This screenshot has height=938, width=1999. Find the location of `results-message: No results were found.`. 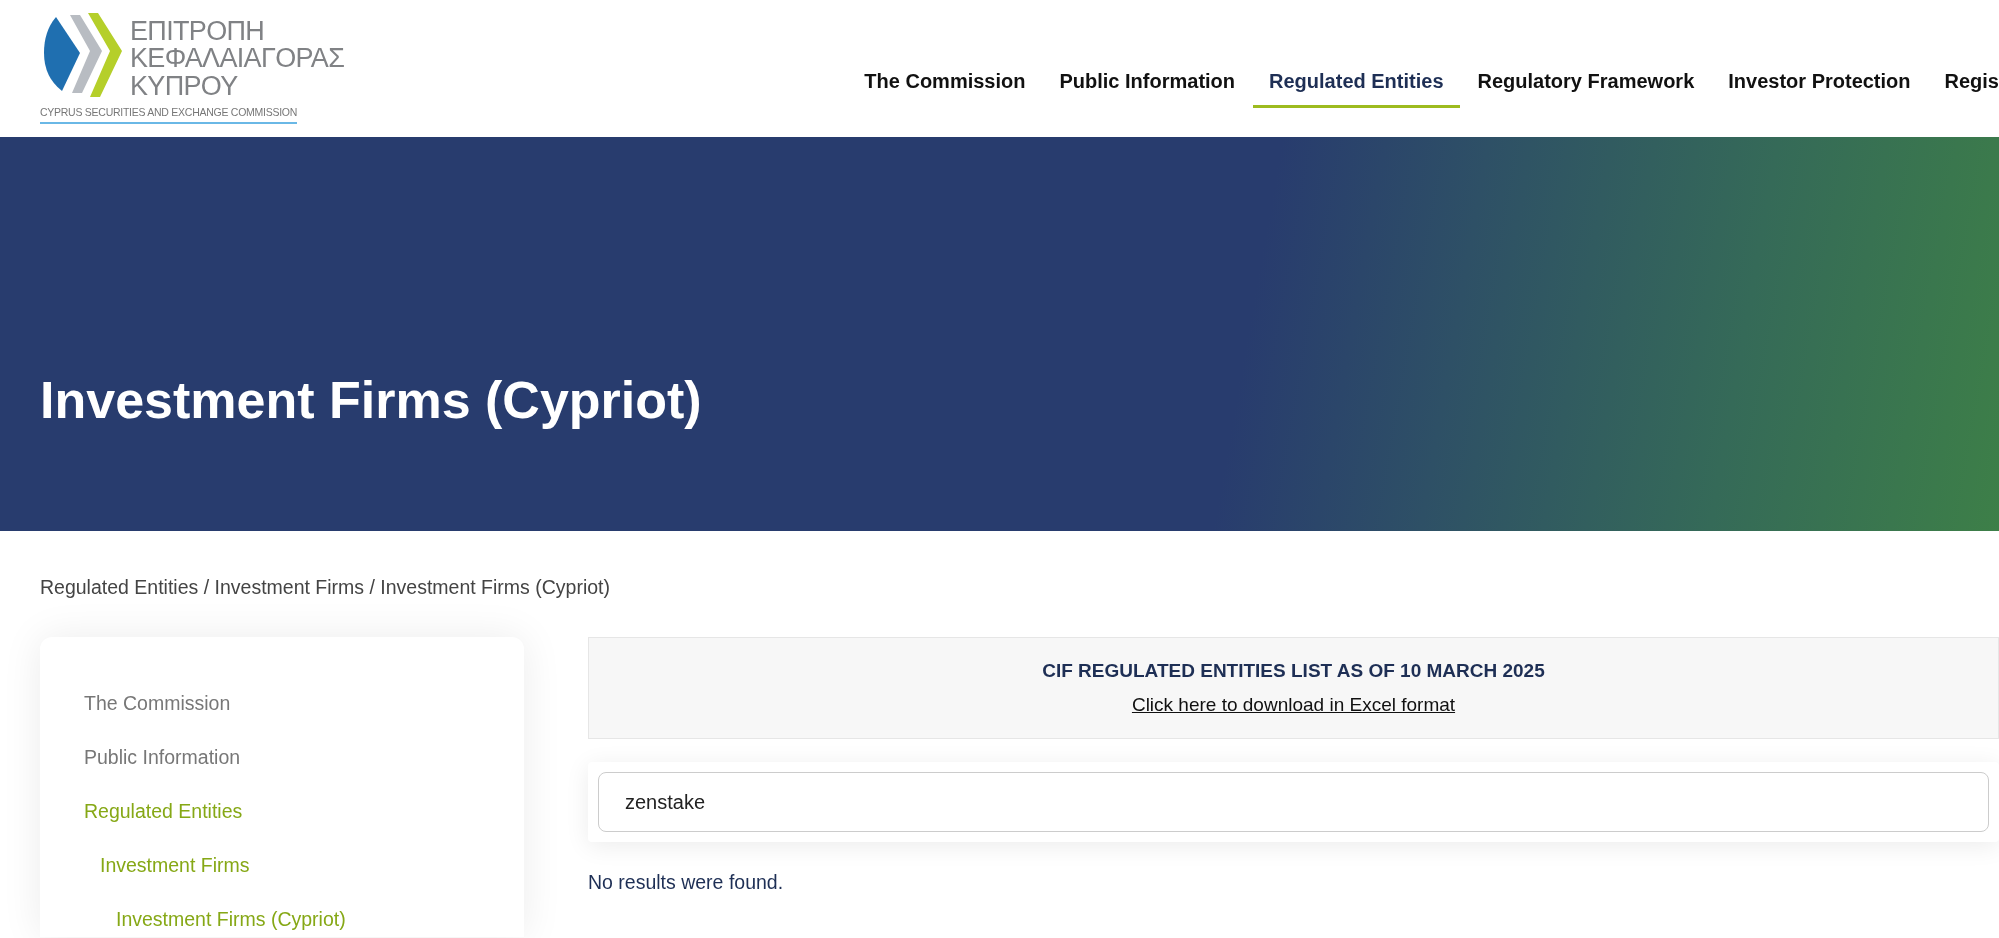

results-message: No results were found. is located at coordinates (686, 882).